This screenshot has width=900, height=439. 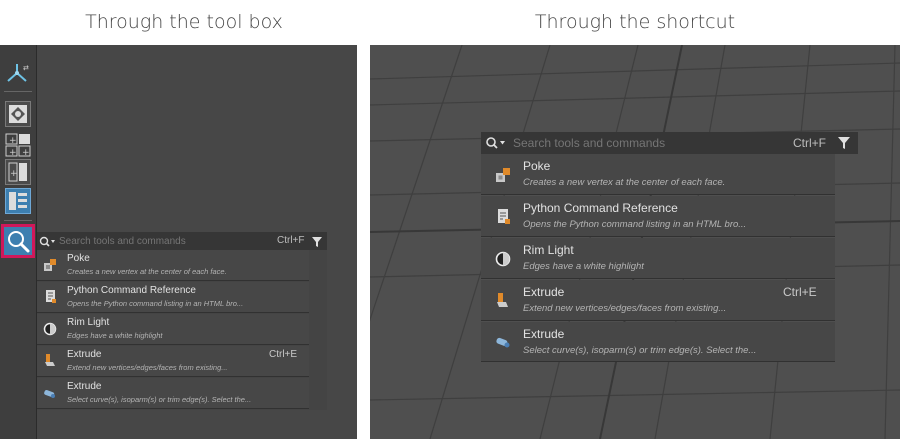 I want to click on toolbox: ⇄ + + + +, so click(x=18, y=242).